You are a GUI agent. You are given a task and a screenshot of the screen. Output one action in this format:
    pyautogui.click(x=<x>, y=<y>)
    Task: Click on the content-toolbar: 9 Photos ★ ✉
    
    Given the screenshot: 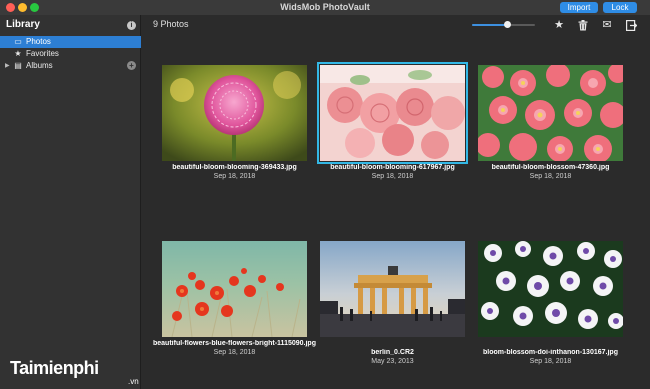 What is the action you would take?
    pyautogui.click(x=396, y=25)
    